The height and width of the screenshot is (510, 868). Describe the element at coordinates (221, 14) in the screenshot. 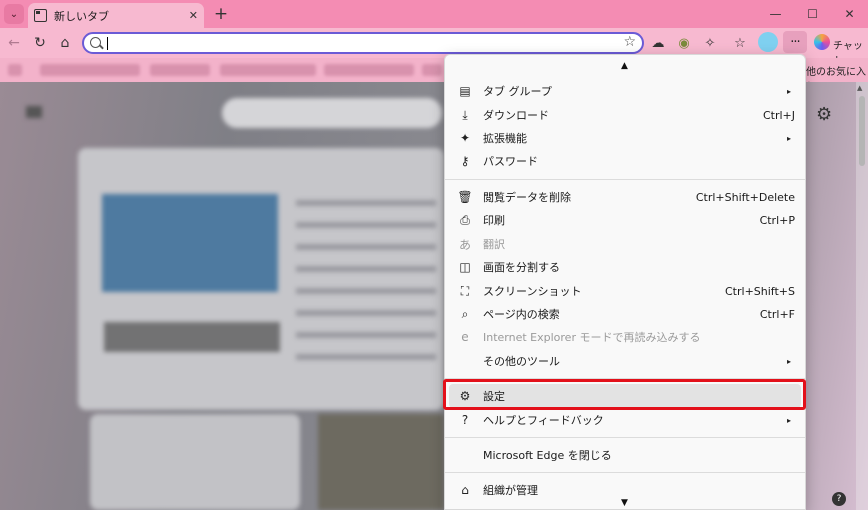

I see `new-tab-button: +` at that location.